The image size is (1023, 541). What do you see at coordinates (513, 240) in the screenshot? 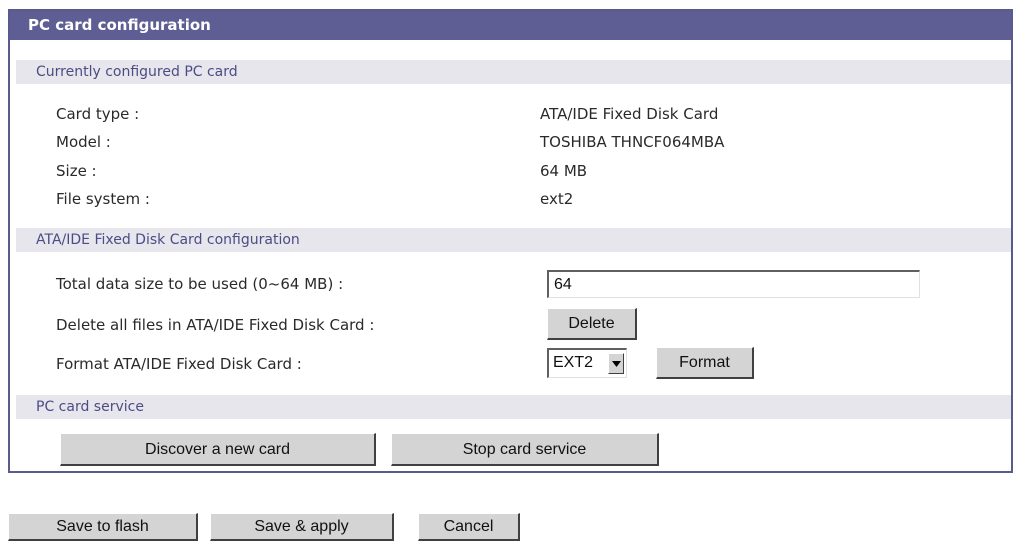
I see `section-disk-config: ATA/IDE Fixed Disk Card configuration` at bounding box center [513, 240].